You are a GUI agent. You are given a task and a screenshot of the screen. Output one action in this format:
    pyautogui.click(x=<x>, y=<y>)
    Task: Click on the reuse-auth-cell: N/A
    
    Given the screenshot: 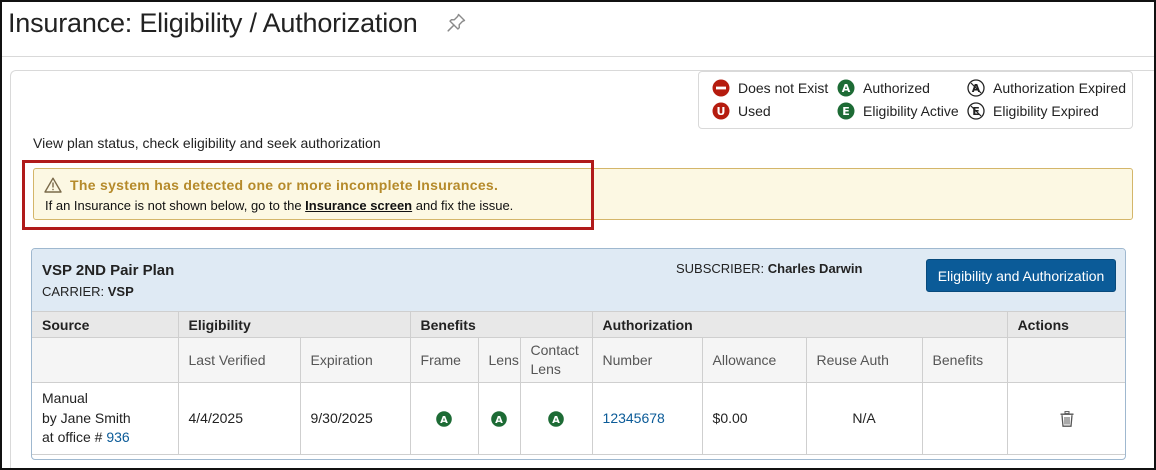 What is the action you would take?
    pyautogui.click(x=864, y=418)
    